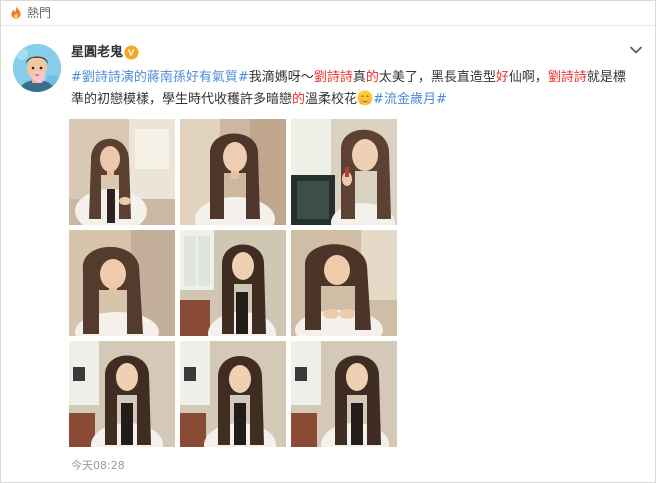 The height and width of the screenshot is (483, 656). What do you see at coordinates (502, 77) in the screenshot?
I see `highlighted-text: 好` at bounding box center [502, 77].